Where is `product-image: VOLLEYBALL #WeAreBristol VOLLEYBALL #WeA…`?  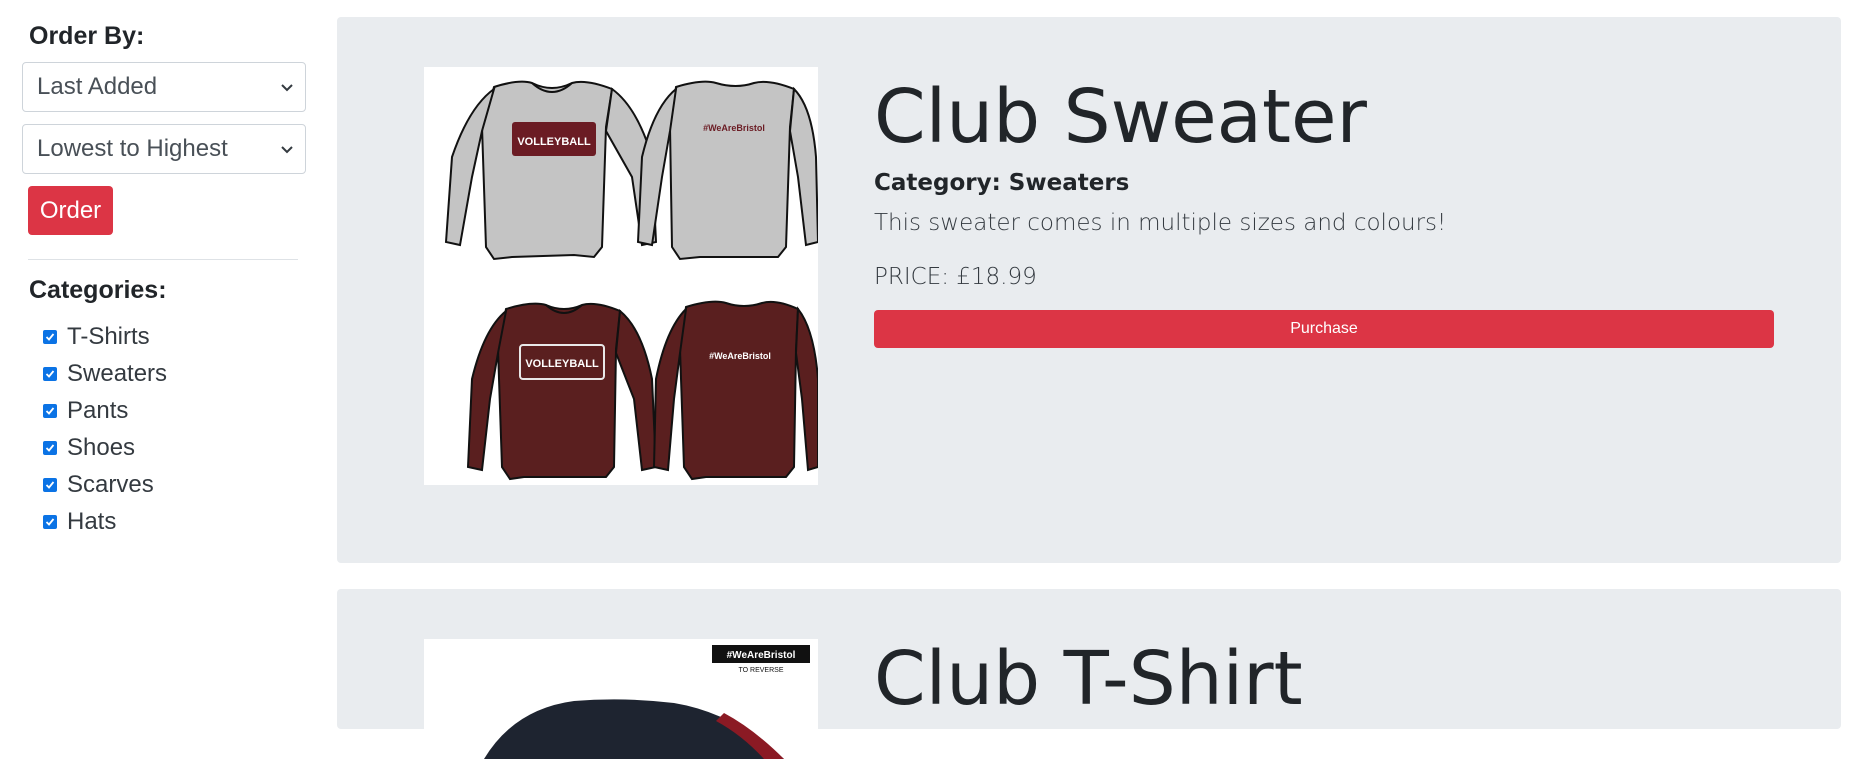
product-image: VOLLEYBALL #WeAreBristol VOLLEYBALL #WeA… is located at coordinates (621, 276).